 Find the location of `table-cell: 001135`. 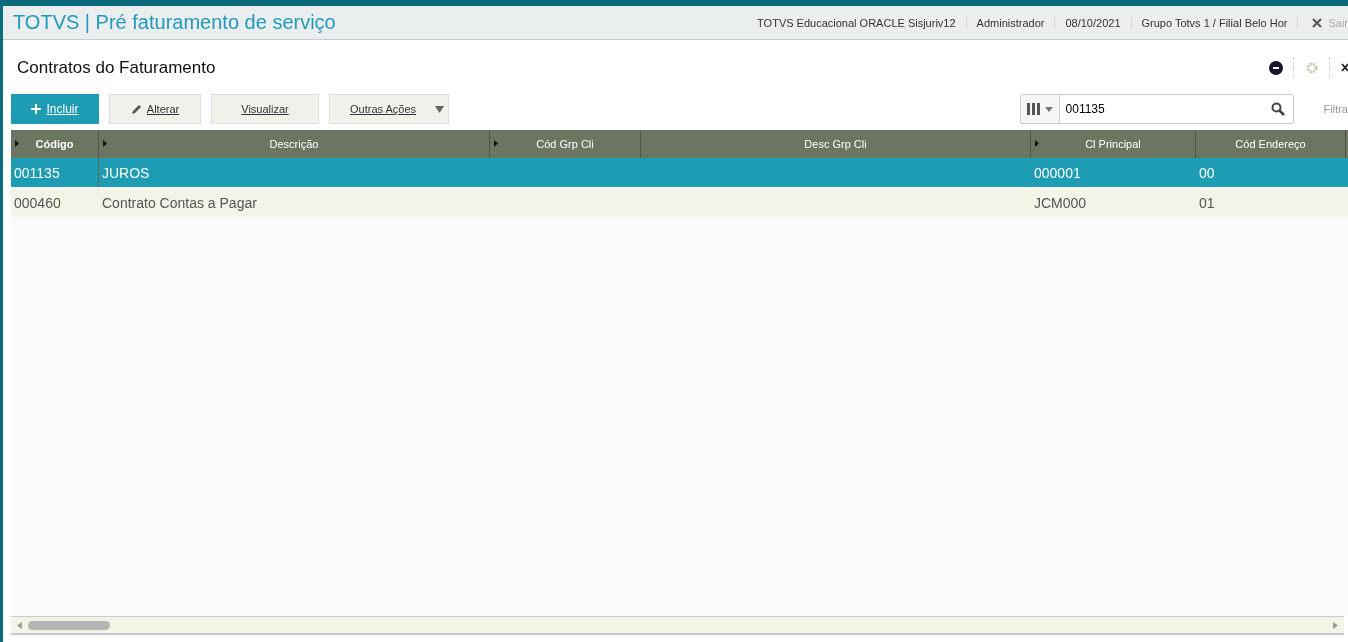

table-cell: 001135 is located at coordinates (37, 172).